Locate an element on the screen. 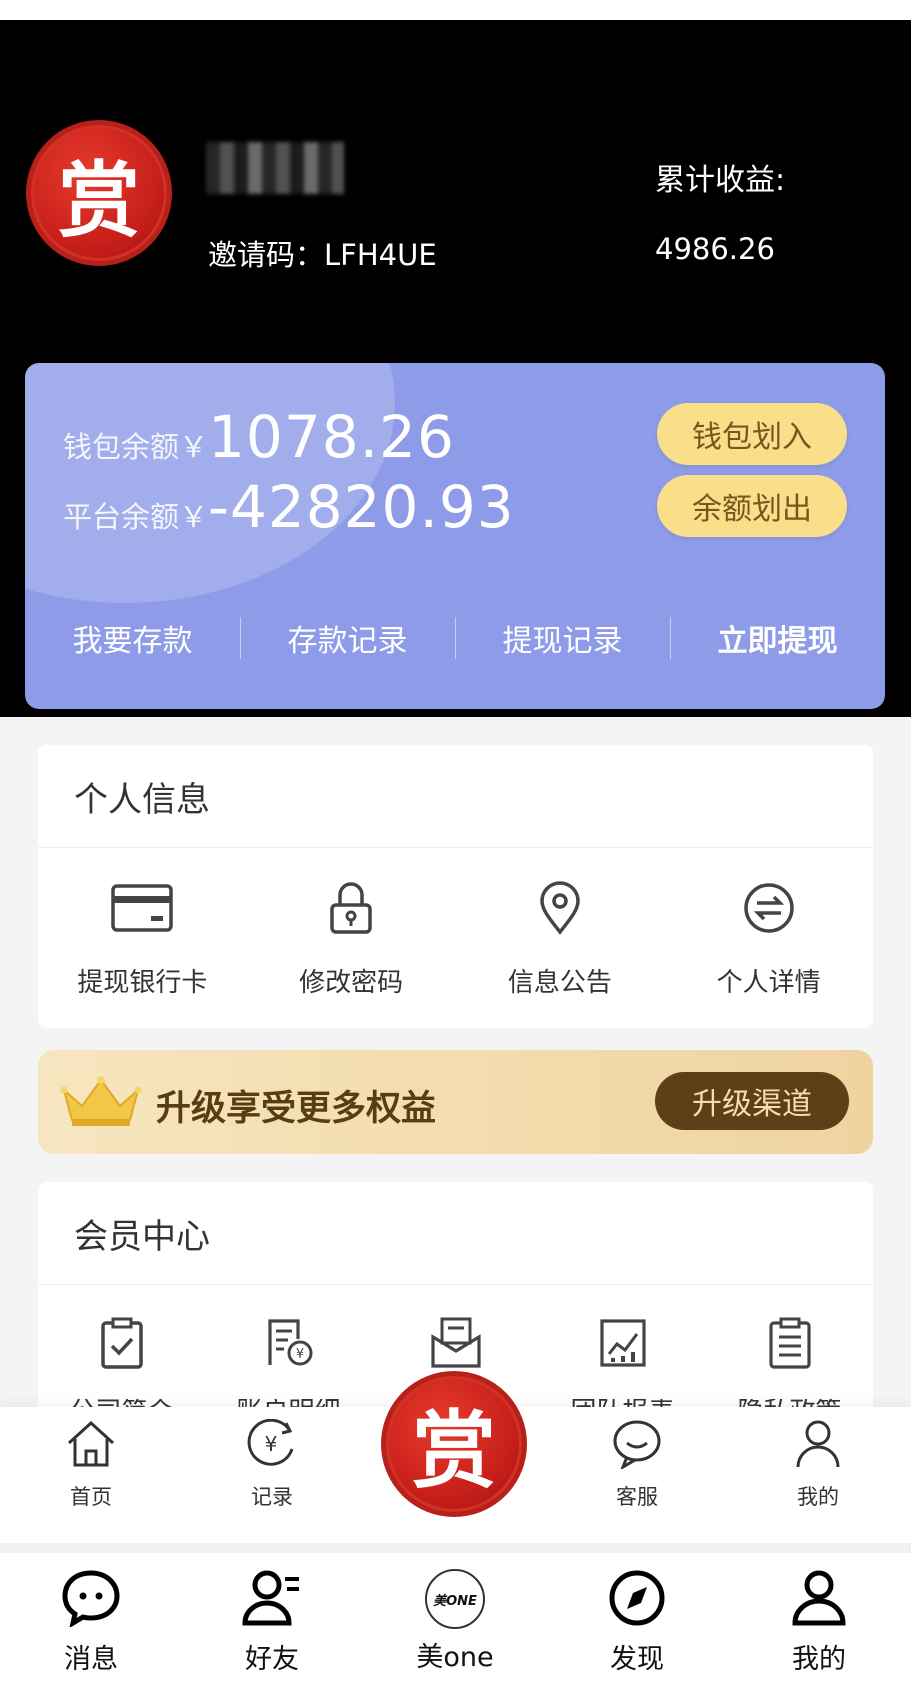 This screenshot has width=911, height=1687. wallet-balance: 钱包余额￥1078.26 is located at coordinates (259, 437).